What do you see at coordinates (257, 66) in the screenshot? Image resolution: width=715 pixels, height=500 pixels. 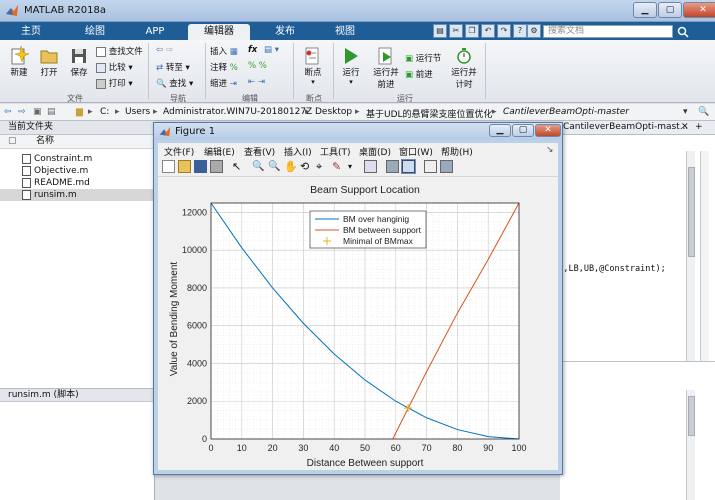 I see `uncomment-icon: % %` at bounding box center [257, 66].